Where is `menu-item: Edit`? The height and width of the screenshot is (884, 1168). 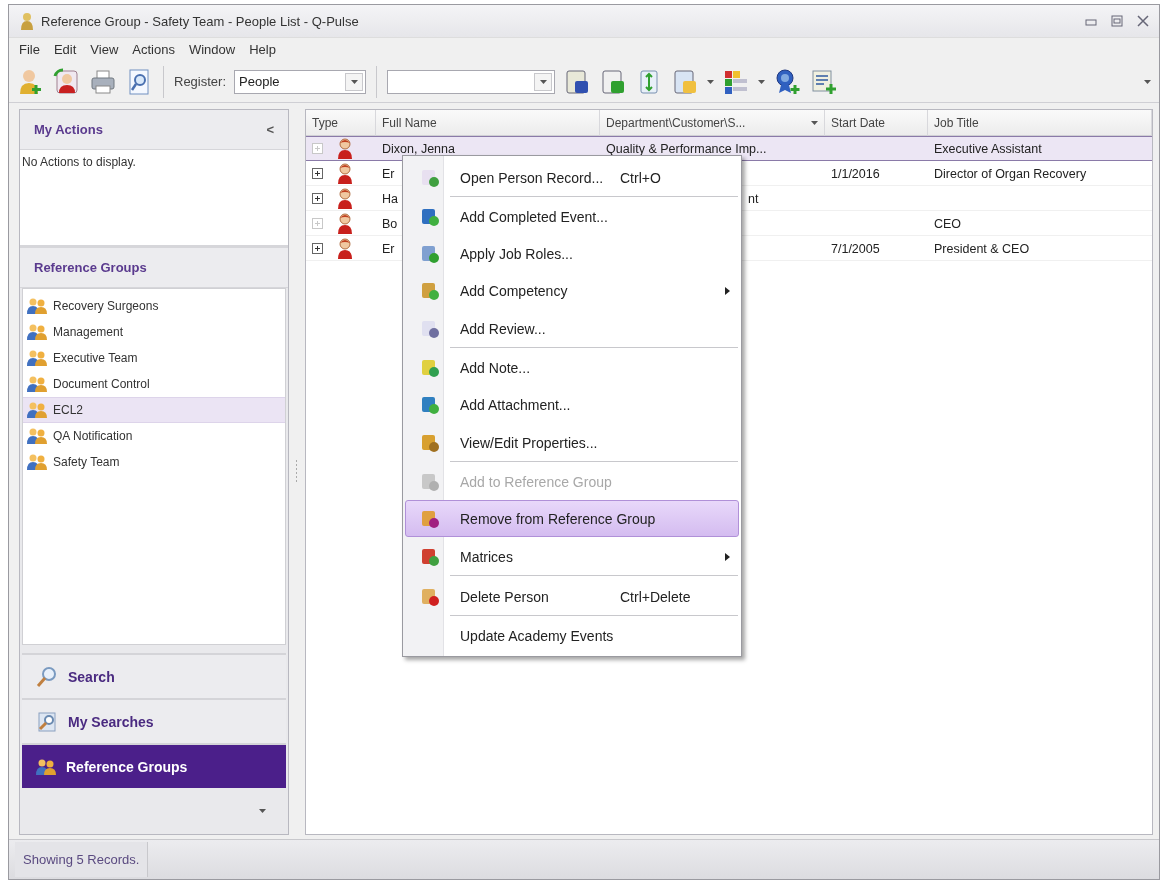
menu-item: Edit is located at coordinates (65, 49).